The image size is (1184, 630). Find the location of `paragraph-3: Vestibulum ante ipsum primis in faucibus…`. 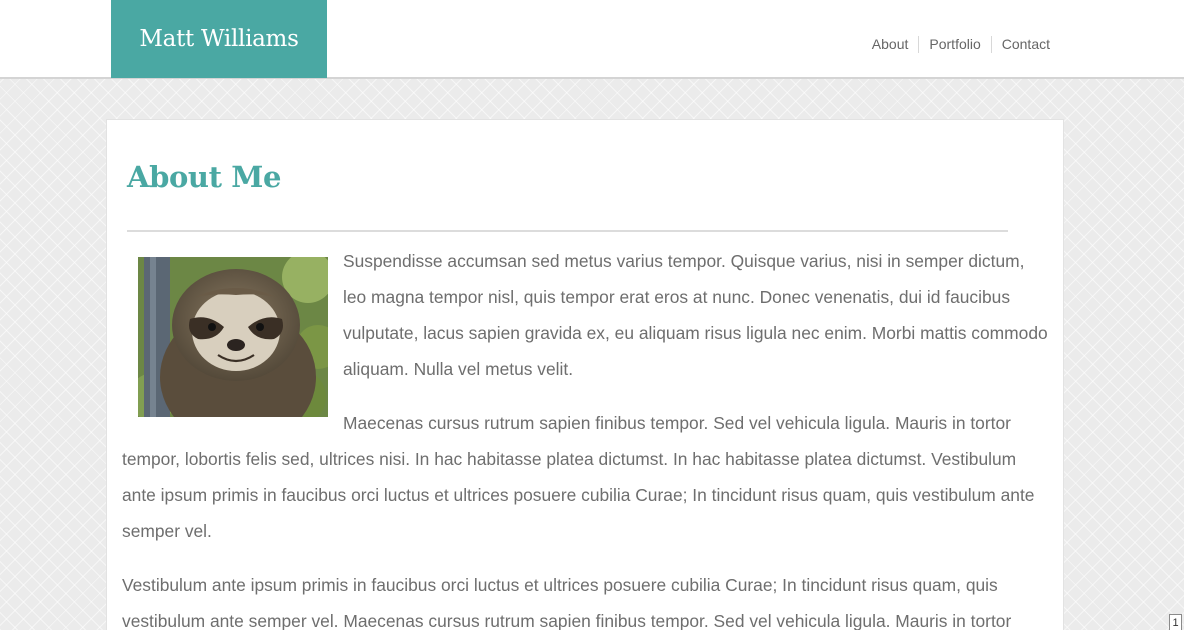

paragraph-3: Vestibulum ante ipsum primis in faucibus… is located at coordinates (567, 602).